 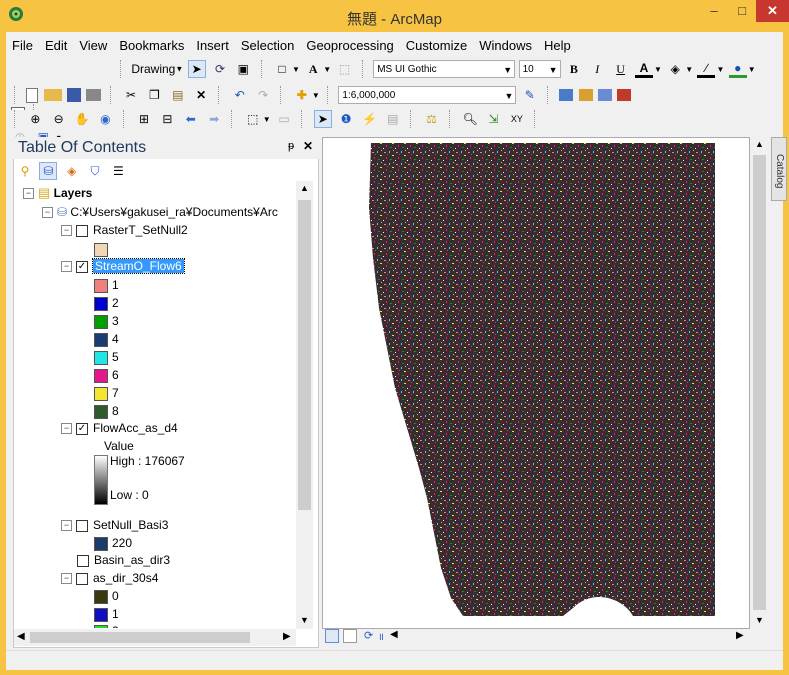 I want to click on scroll-up-icon: ▲, so click(x=304, y=188).